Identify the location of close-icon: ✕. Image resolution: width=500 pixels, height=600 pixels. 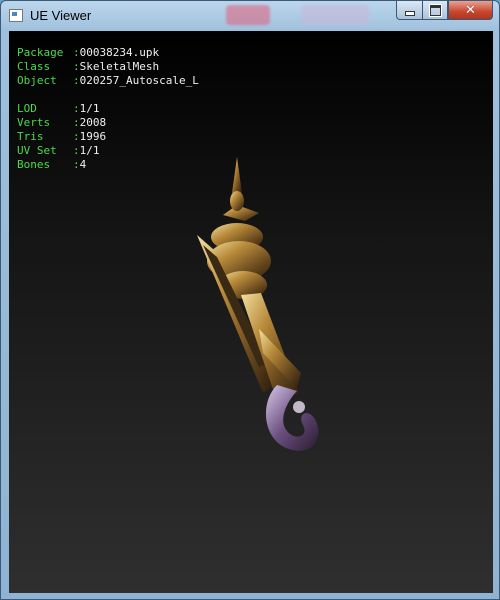
(470, 10).